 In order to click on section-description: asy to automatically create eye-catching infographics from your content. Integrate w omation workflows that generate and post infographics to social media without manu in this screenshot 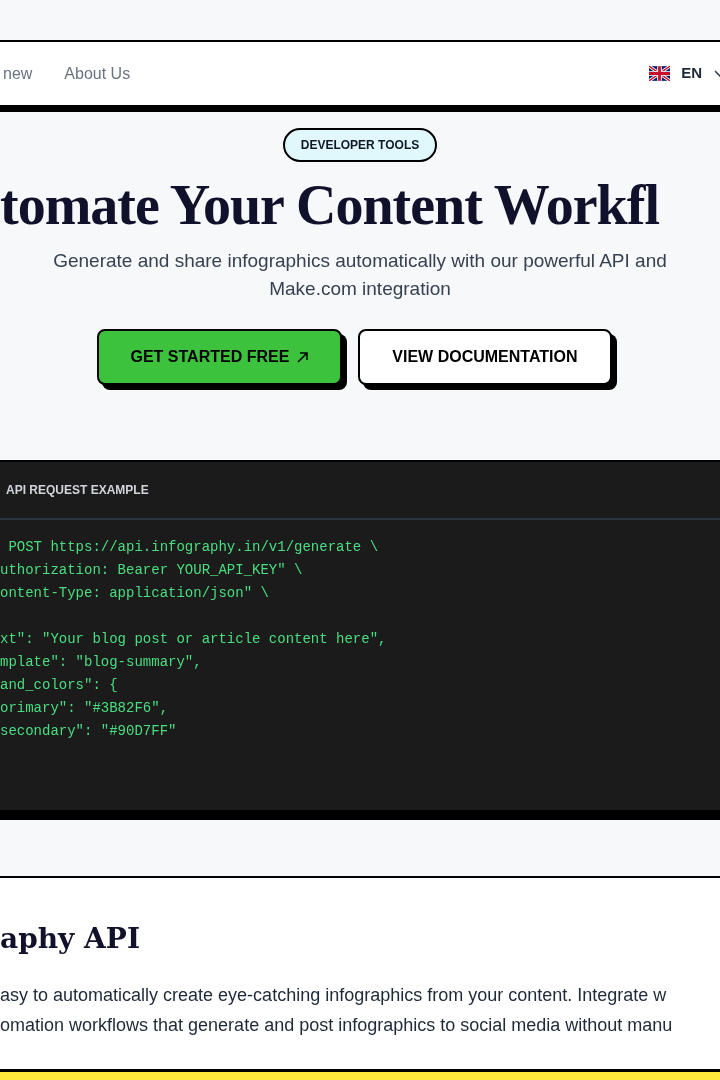, I will do `click(337, 1010)`.